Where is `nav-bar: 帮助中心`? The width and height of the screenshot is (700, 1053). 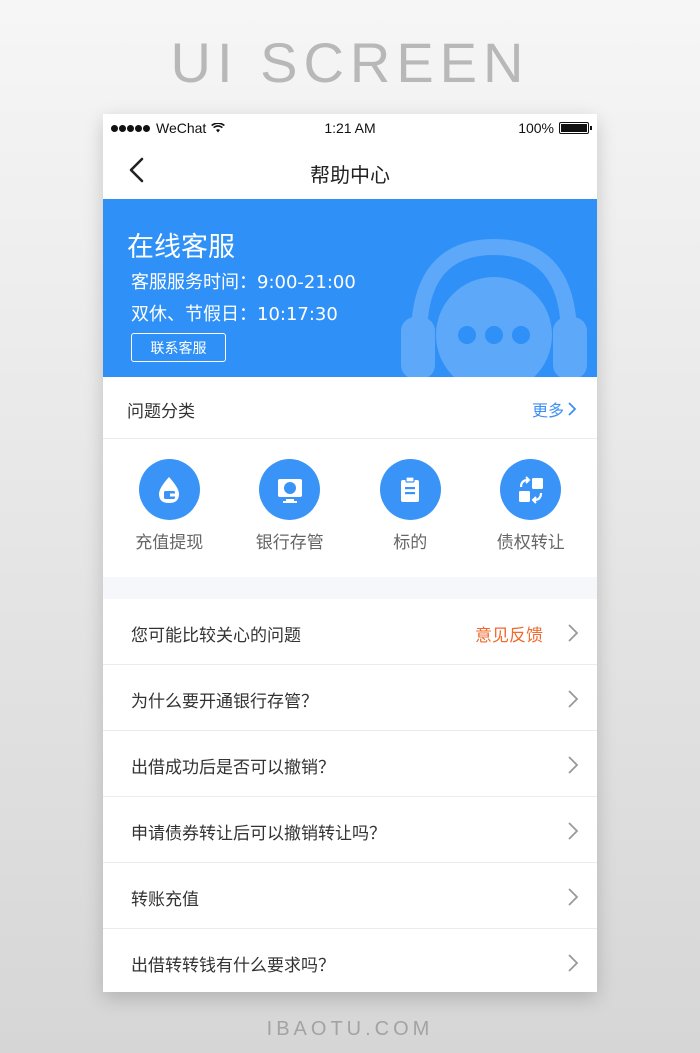 nav-bar: 帮助中心 is located at coordinates (350, 170).